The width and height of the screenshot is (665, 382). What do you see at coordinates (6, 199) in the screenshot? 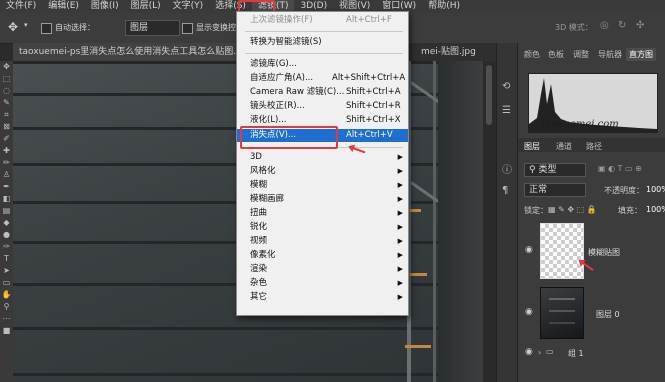
I see `eraser-icon: ◧` at bounding box center [6, 199].